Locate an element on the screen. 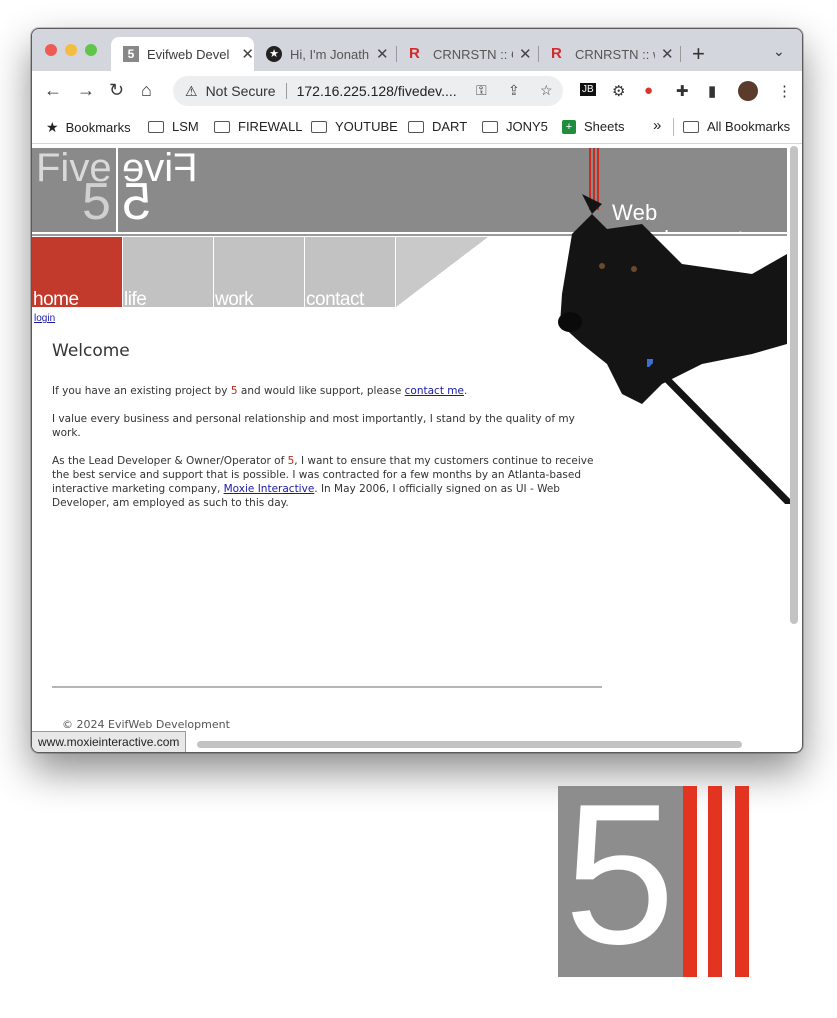 This screenshot has height=1018, width=837. reload-icon: ↻ is located at coordinates (116, 90).